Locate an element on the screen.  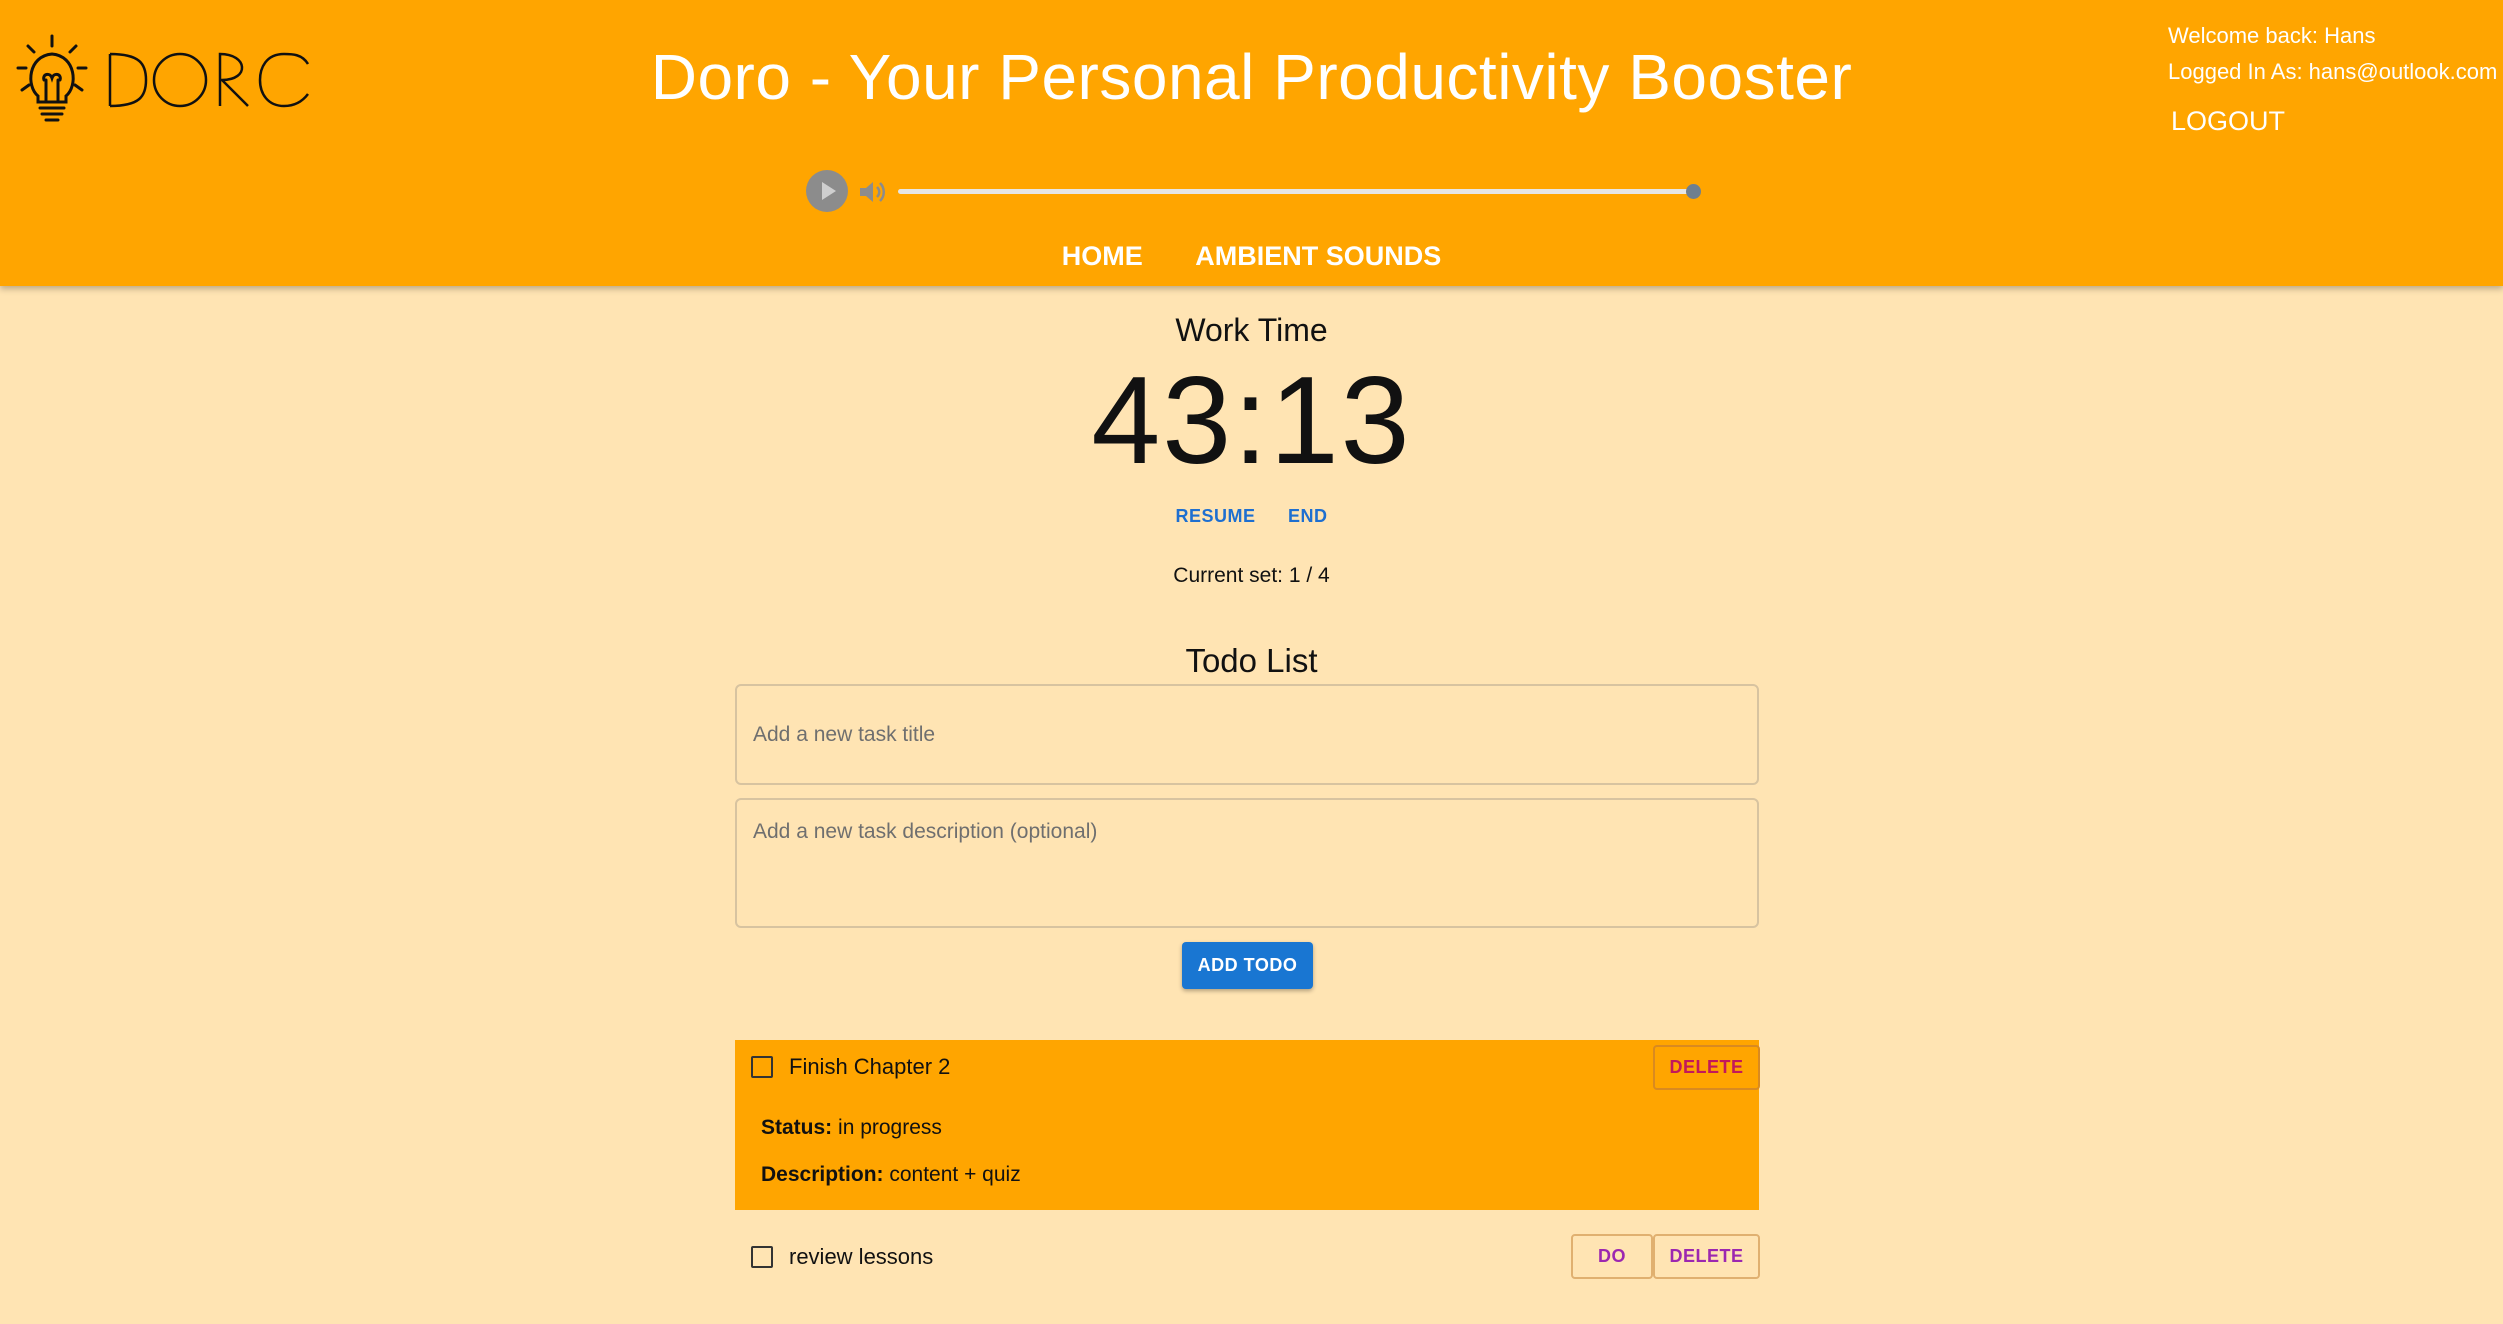
end-button: END is located at coordinates (1308, 516).